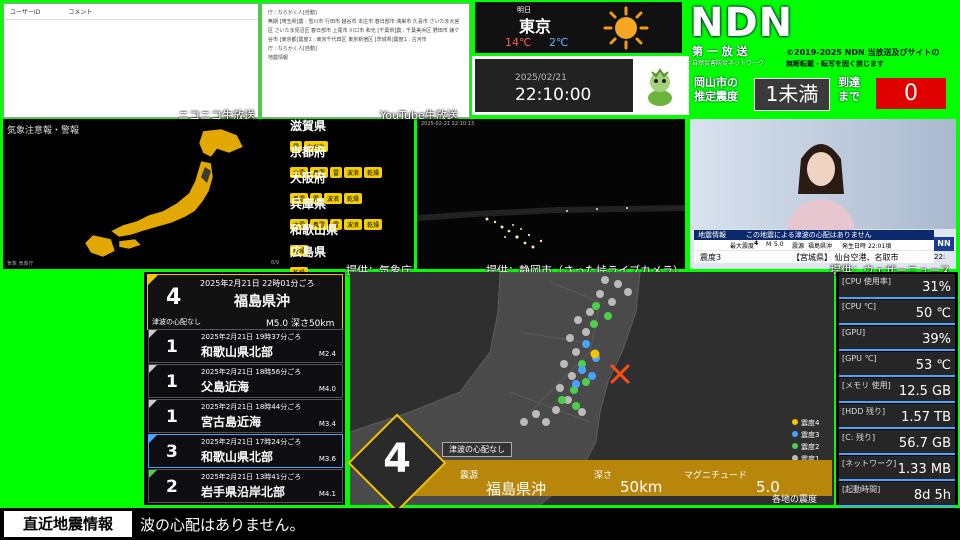 The width and height of the screenshot is (960, 540). Describe the element at coordinates (251, 337) in the screenshot. I see `history-datetime: 2025年2月21日 19時37分ごろ` at that location.